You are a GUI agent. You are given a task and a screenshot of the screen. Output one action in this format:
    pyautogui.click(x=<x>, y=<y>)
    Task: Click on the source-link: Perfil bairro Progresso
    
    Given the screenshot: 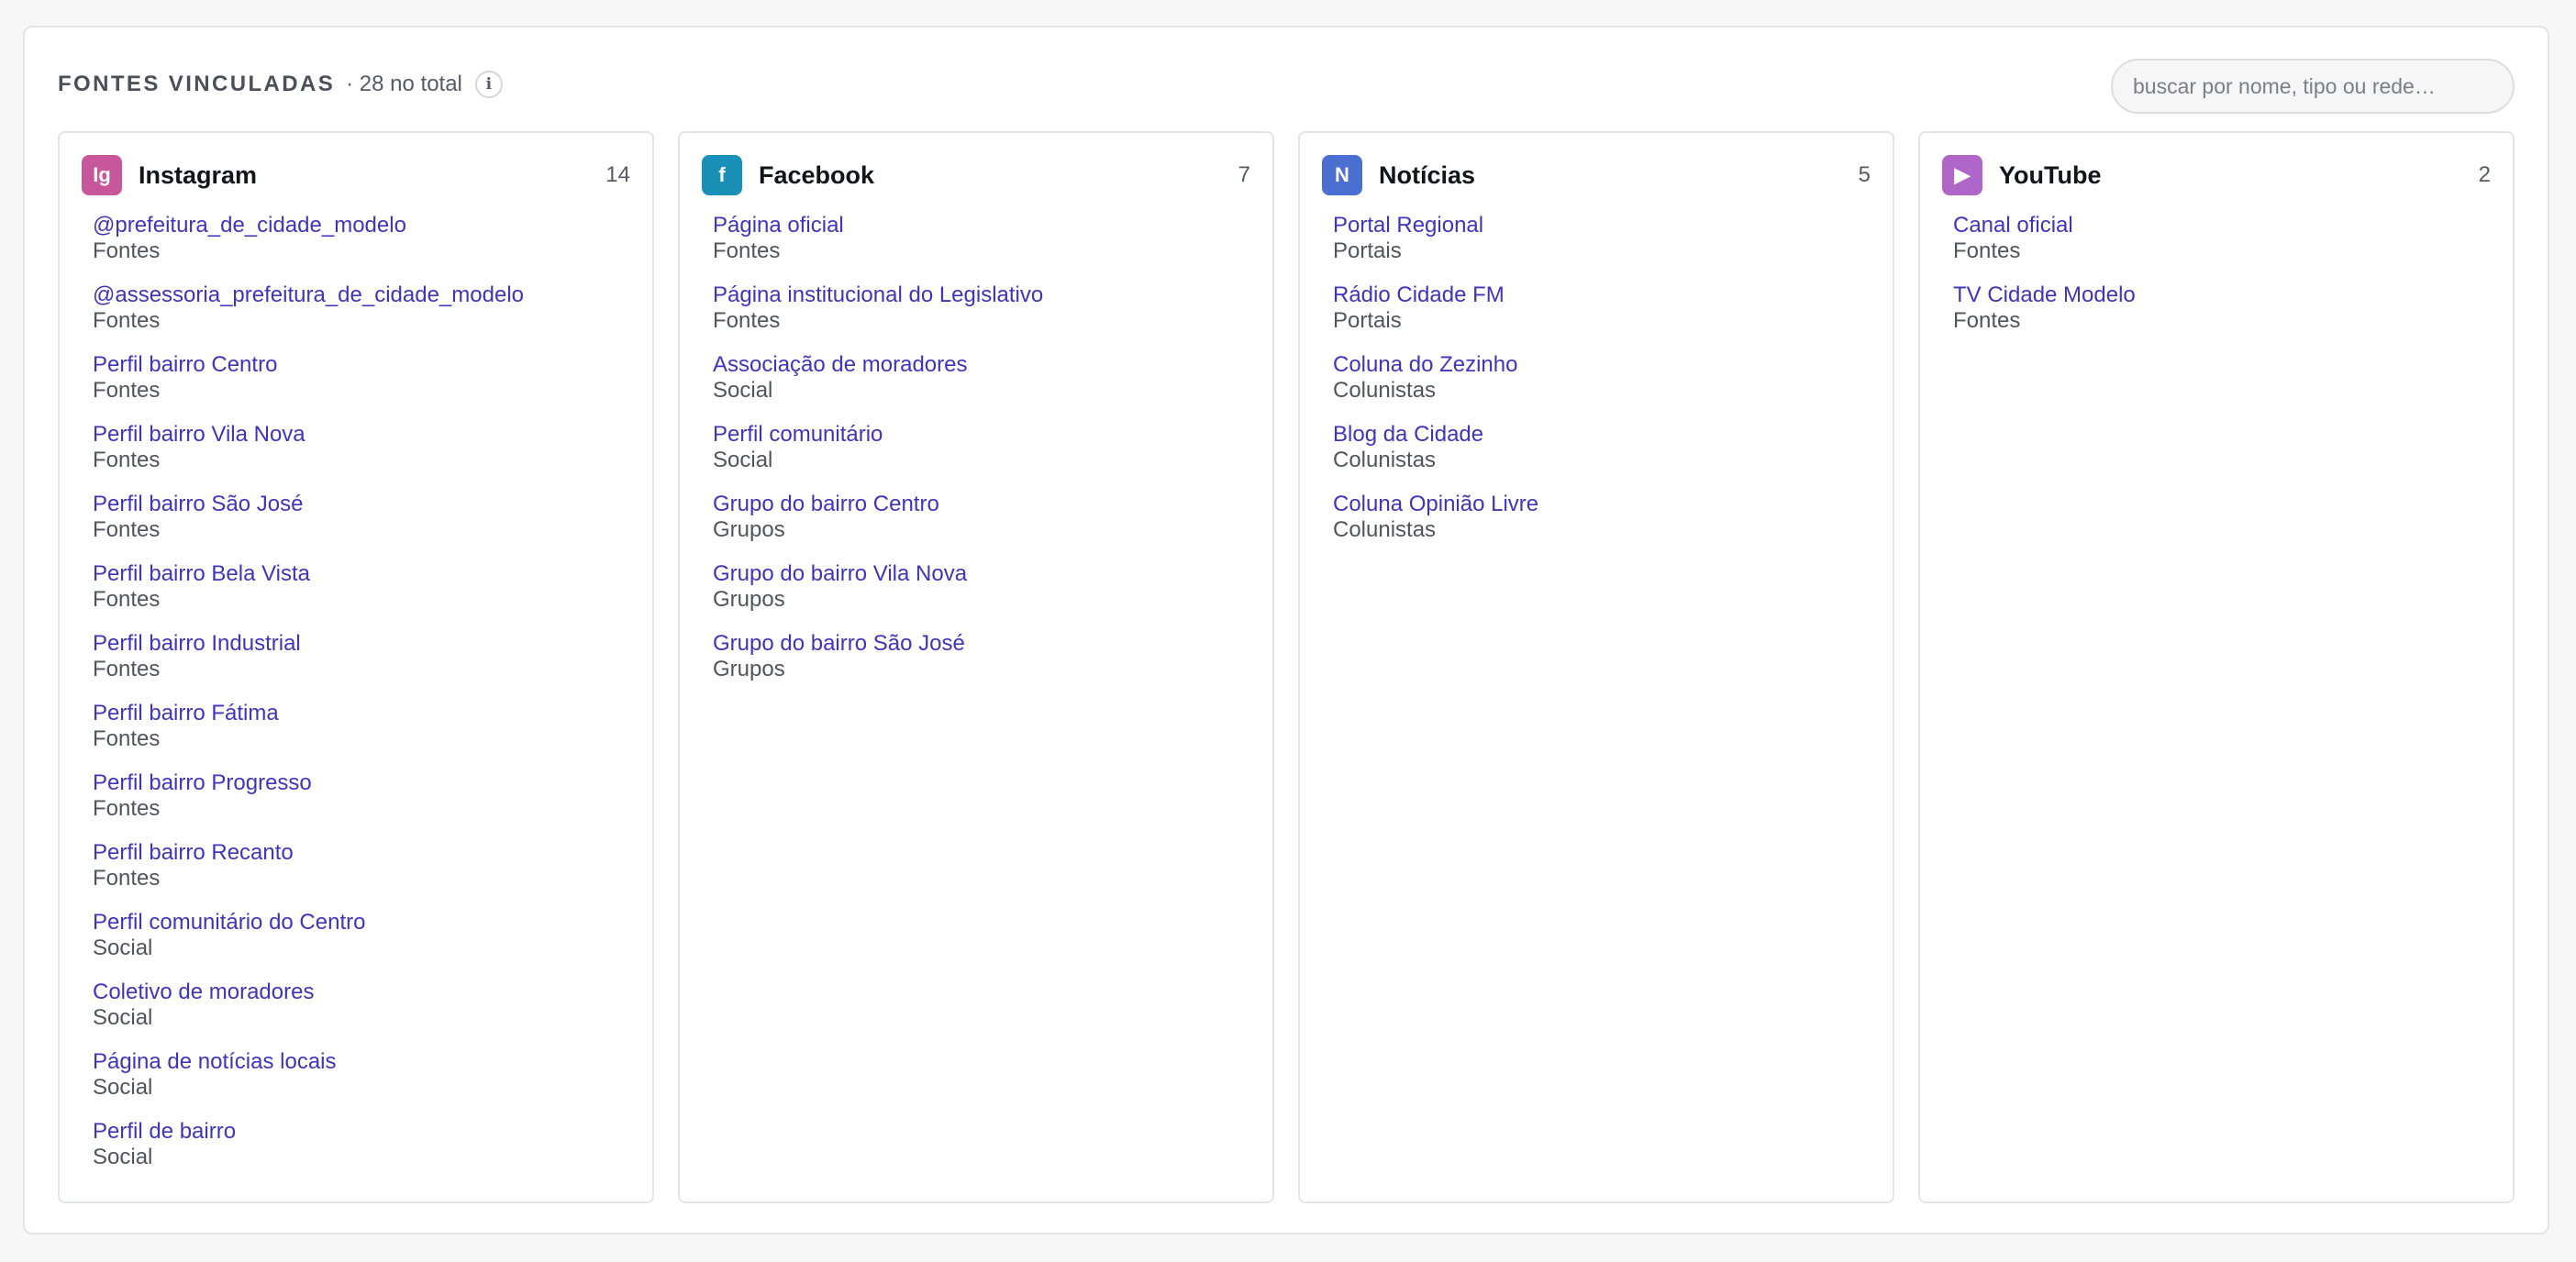 What is the action you would take?
    pyautogui.click(x=361, y=782)
    